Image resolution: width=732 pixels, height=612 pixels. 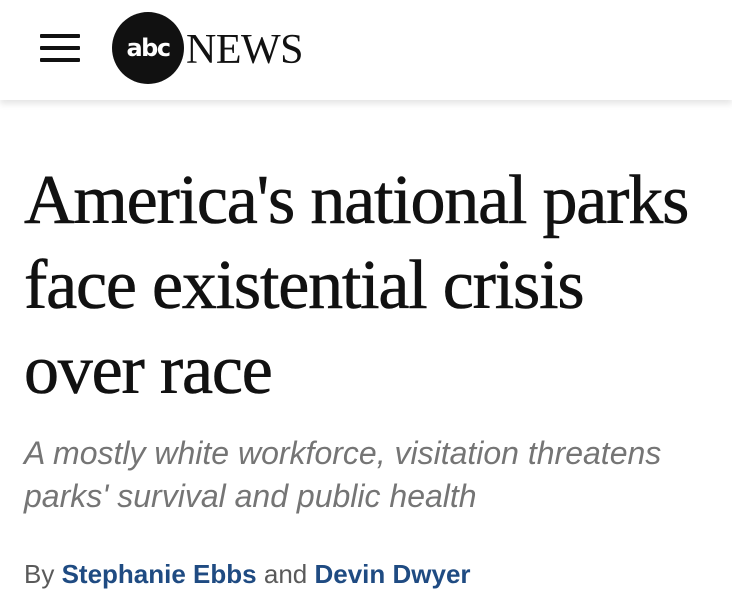 What do you see at coordinates (285, 574) in the screenshot?
I see `byline-conjunction: and` at bounding box center [285, 574].